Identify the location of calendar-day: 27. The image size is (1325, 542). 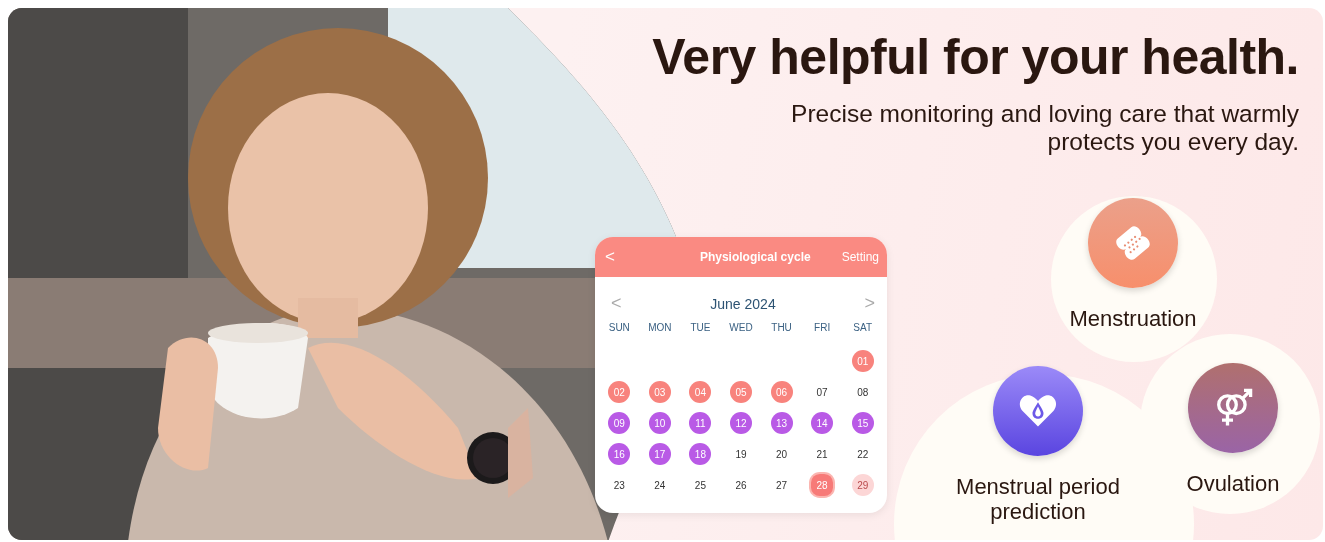
(781, 485).